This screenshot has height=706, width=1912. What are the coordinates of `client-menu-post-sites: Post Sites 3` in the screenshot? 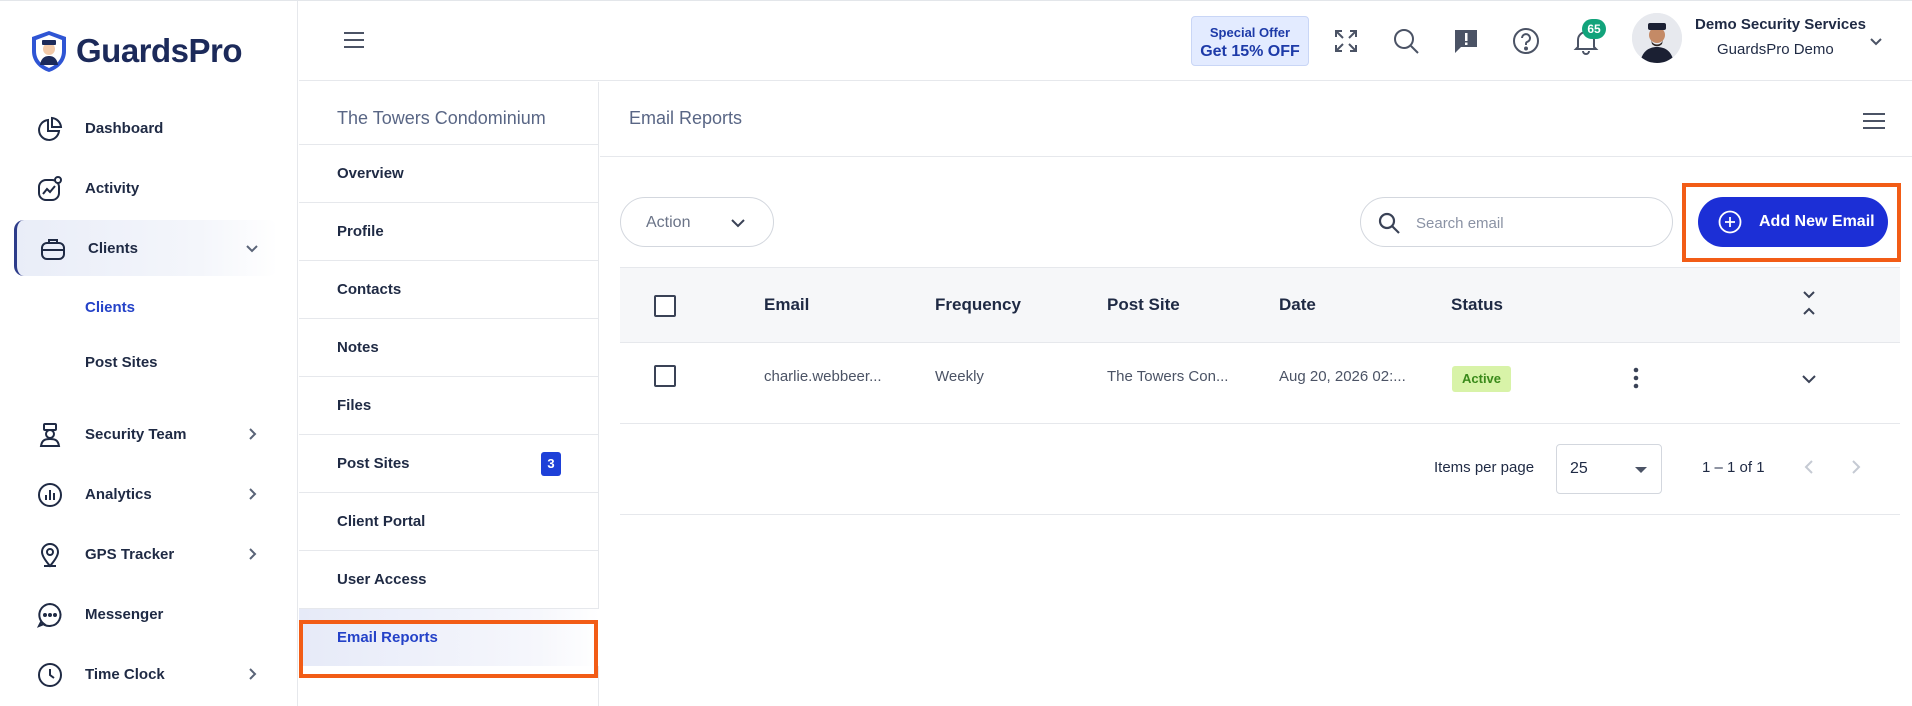 It's located at (449, 463).